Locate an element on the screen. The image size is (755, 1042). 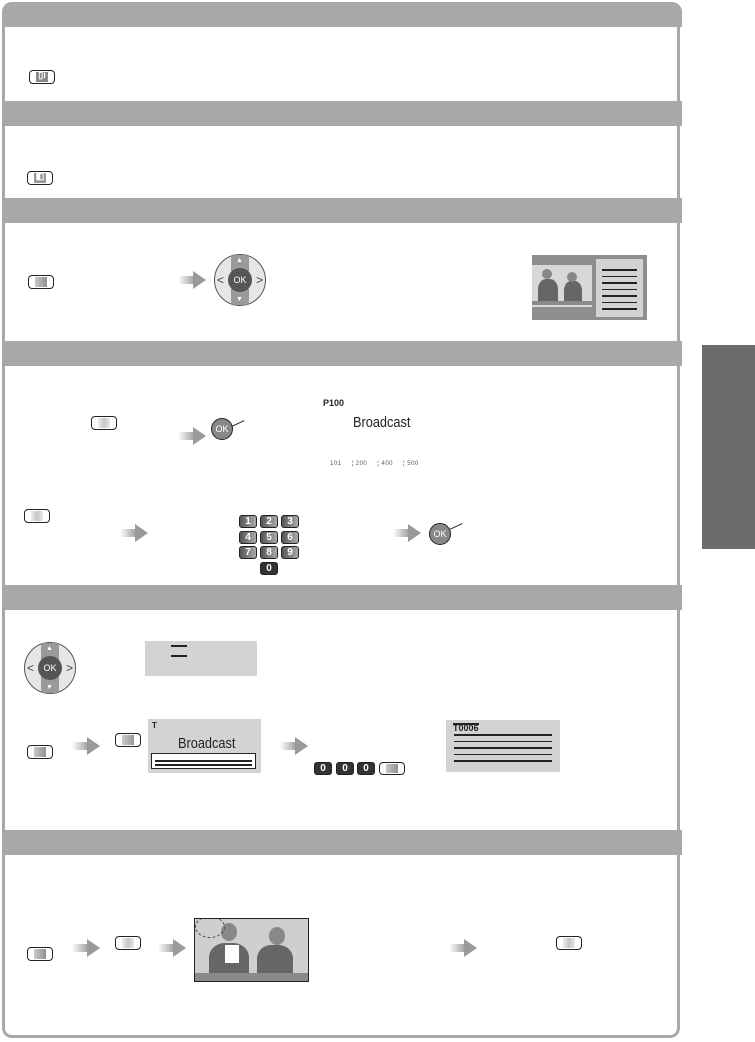
hold-icon: ◧ is located at coordinates (40, 176).